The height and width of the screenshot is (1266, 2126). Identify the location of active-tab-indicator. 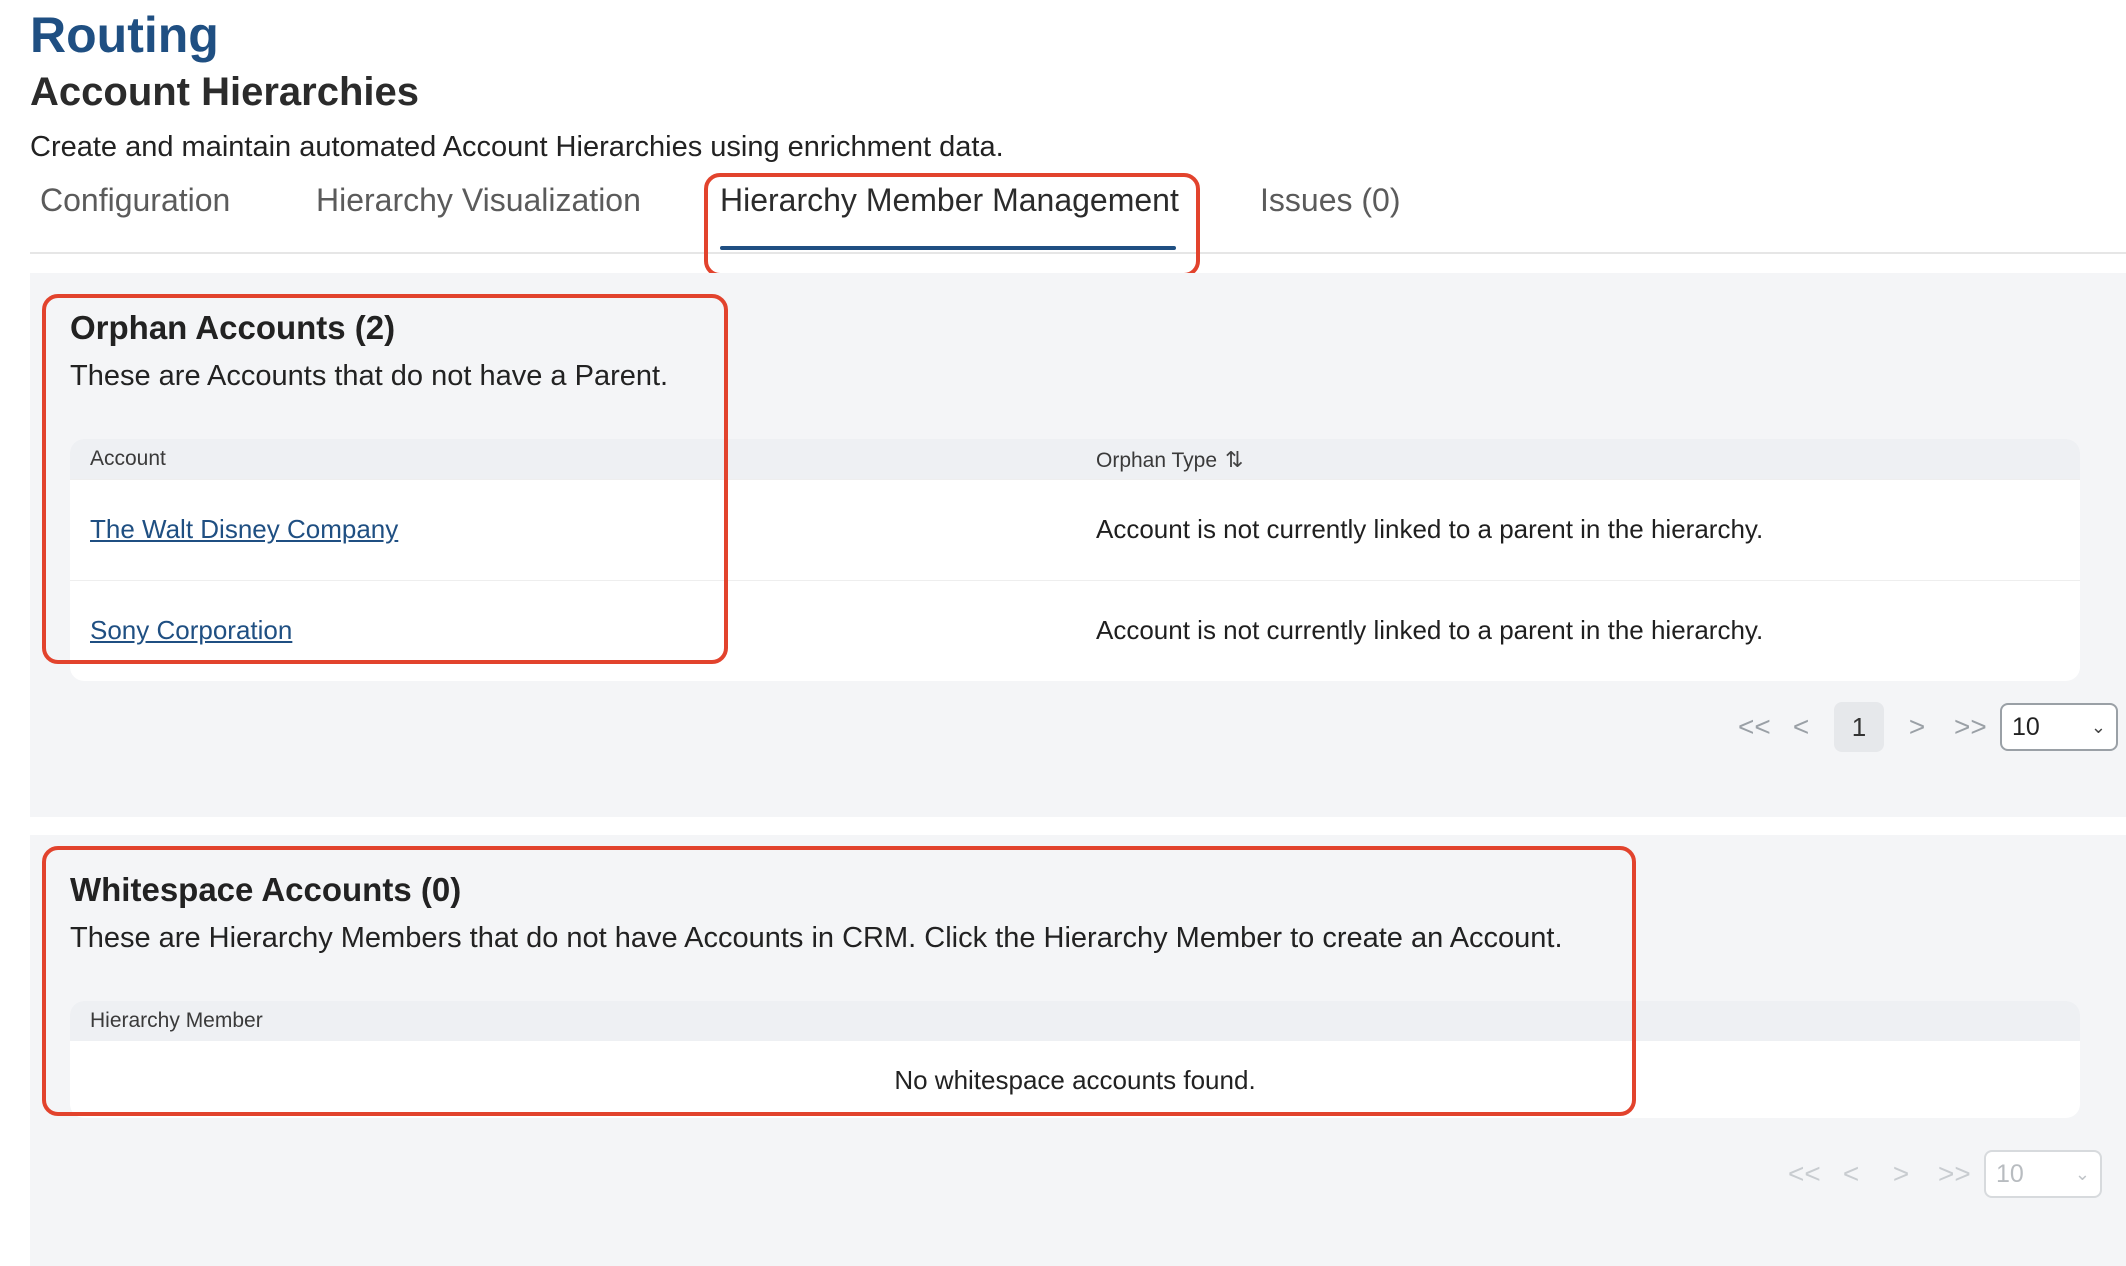
(948, 248).